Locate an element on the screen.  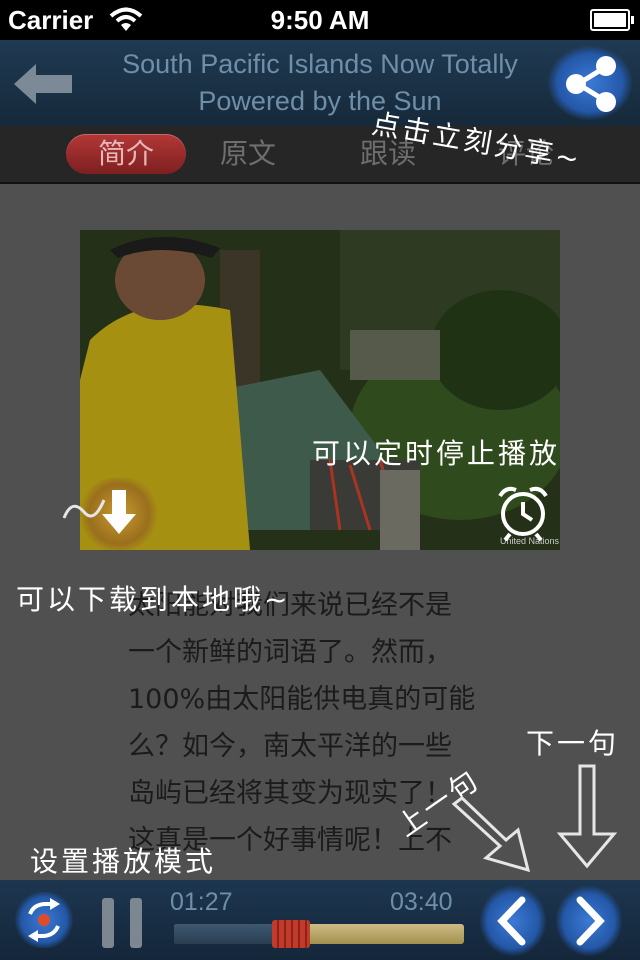
hint-download: 可以下载到本地哦~ is located at coordinates (153, 599).